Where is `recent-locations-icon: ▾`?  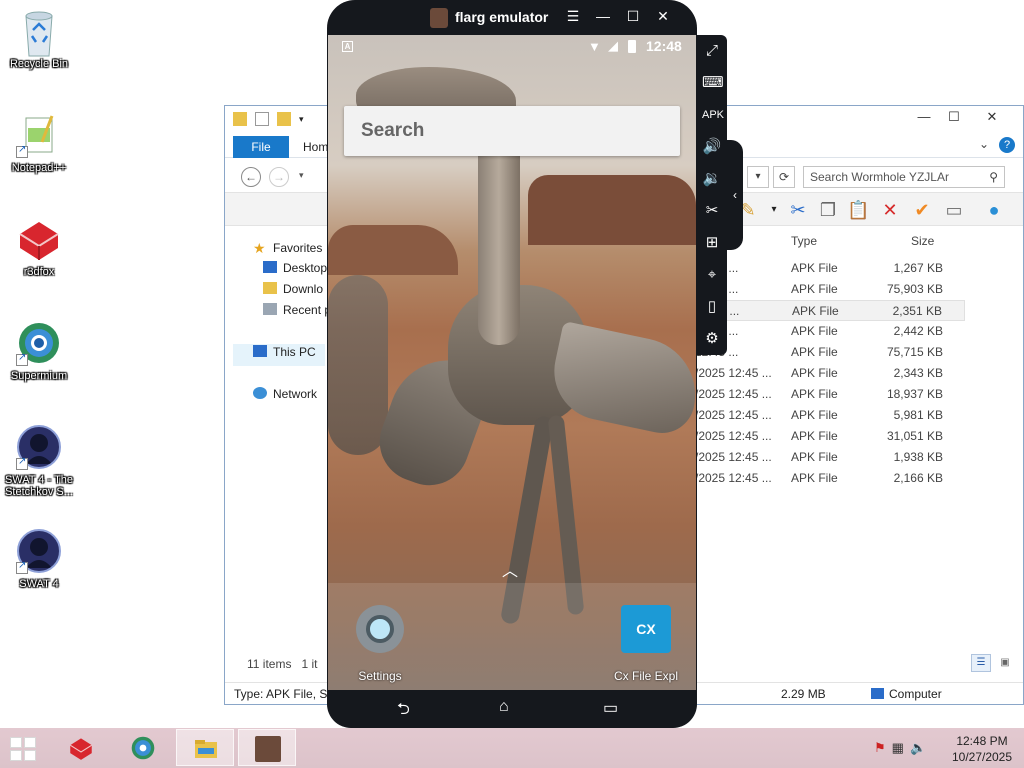 recent-locations-icon: ▾ is located at coordinates (301, 175).